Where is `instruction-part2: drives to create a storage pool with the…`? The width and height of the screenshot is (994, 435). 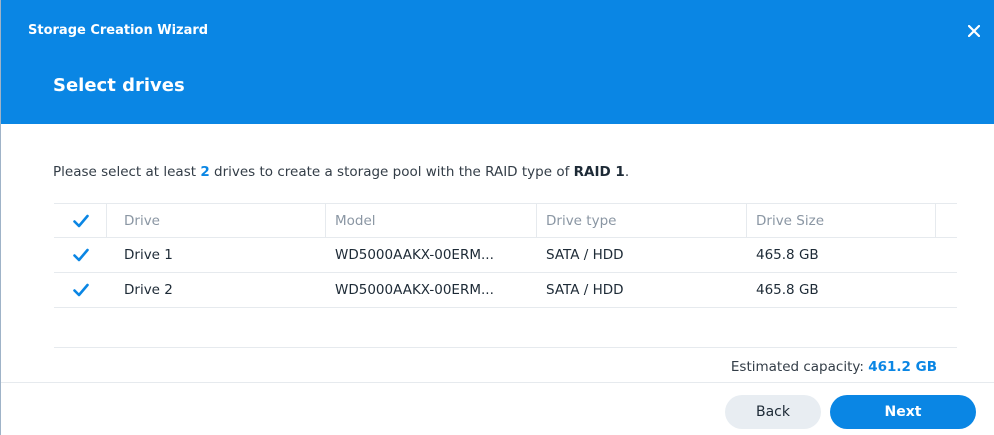
instruction-part2: drives to create a storage pool with the… is located at coordinates (391, 172).